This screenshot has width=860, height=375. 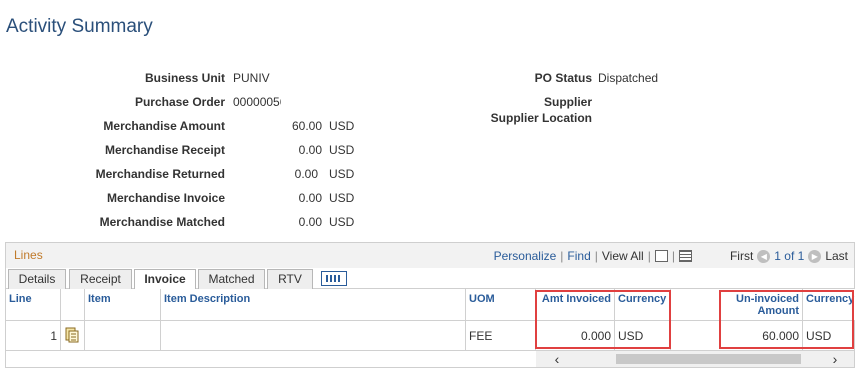 I want to click on supplier-location-label: Supplier Location, so click(x=541, y=118).